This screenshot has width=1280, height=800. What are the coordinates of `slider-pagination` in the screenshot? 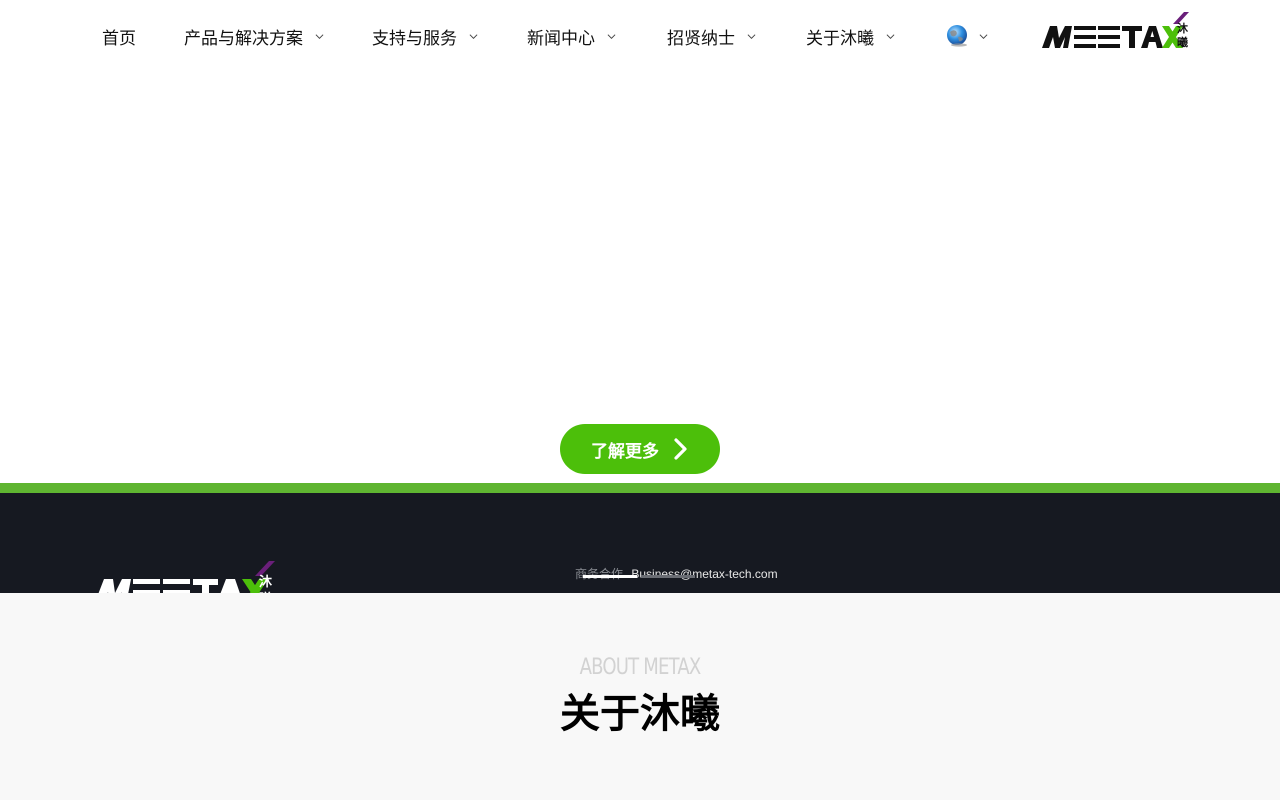 It's located at (643, 577).